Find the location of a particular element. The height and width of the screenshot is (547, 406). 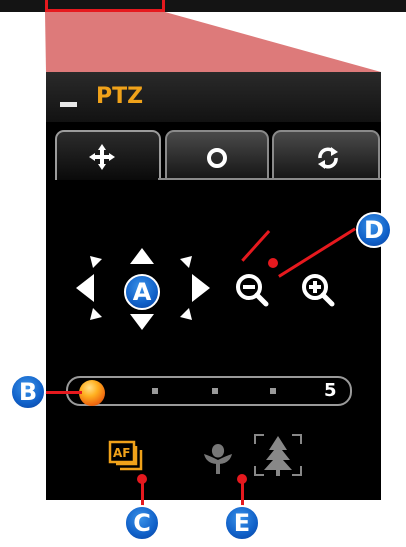

tab-preset is located at coordinates (217, 155).